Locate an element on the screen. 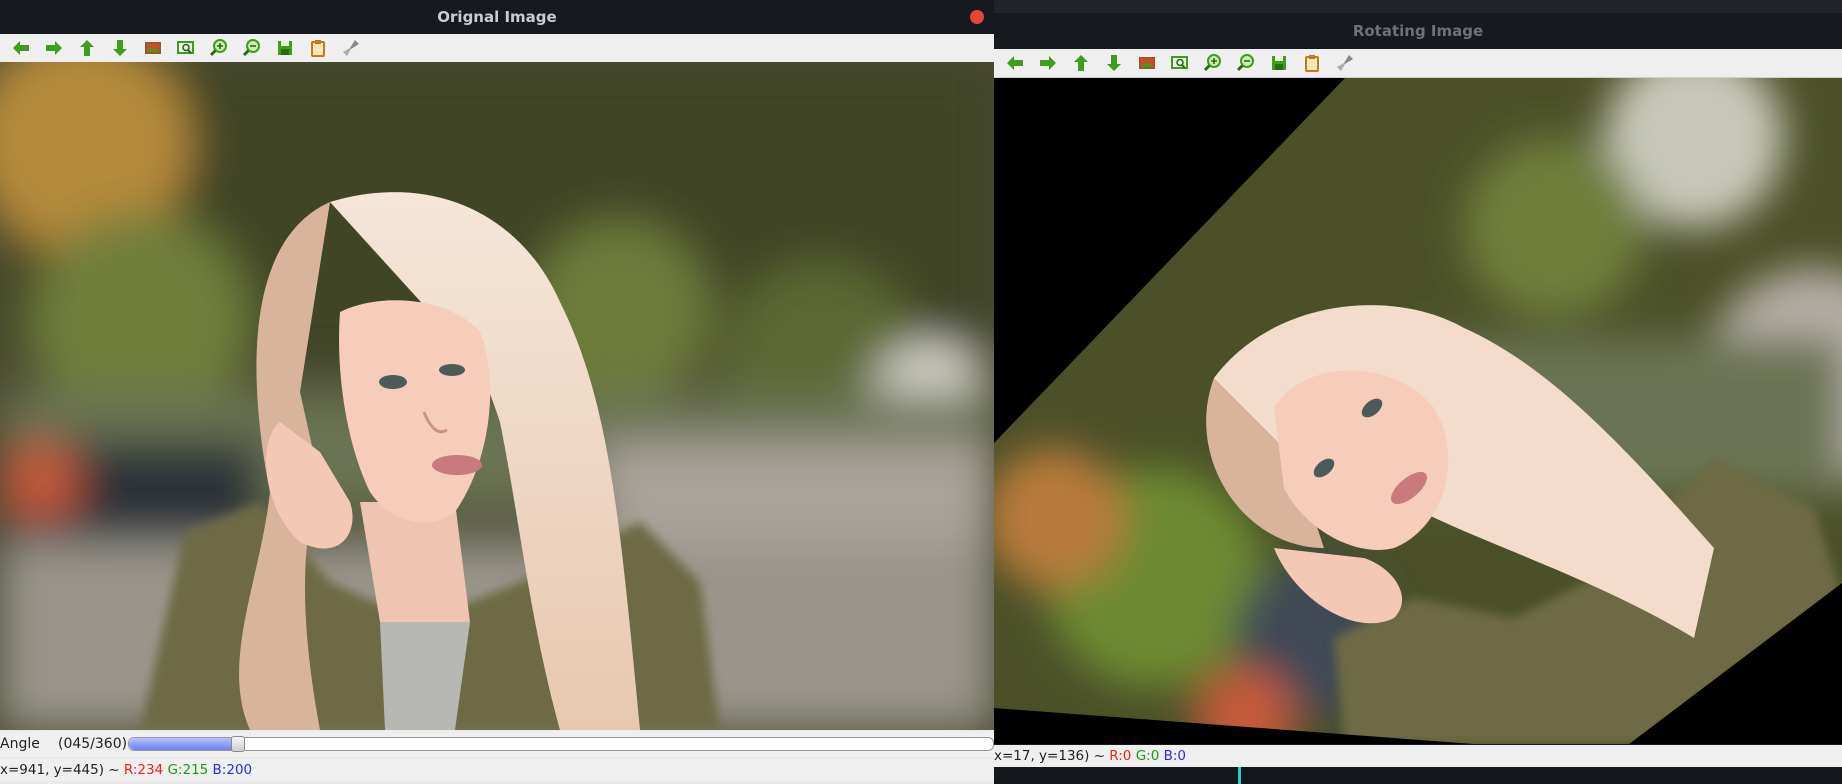  angle-trackbar: Angle (045/360) is located at coordinates (497, 744).